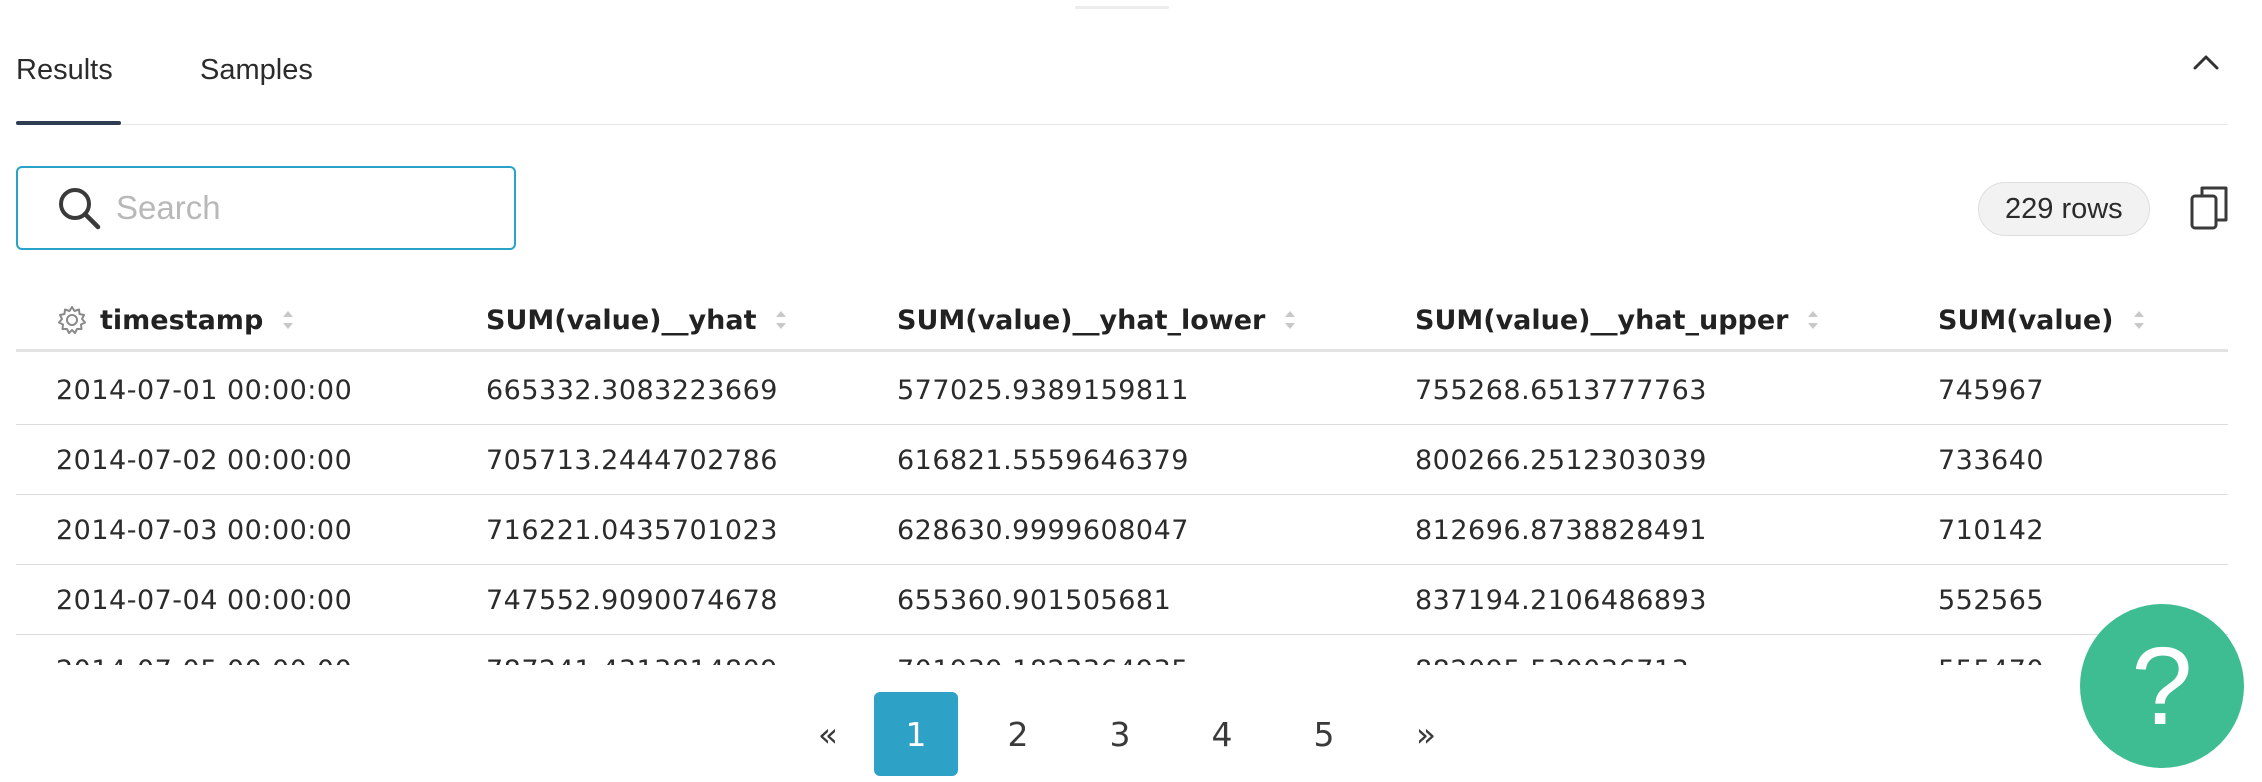 This screenshot has height=782, width=2262. I want to click on table-cell: 552565, so click(1991, 600).